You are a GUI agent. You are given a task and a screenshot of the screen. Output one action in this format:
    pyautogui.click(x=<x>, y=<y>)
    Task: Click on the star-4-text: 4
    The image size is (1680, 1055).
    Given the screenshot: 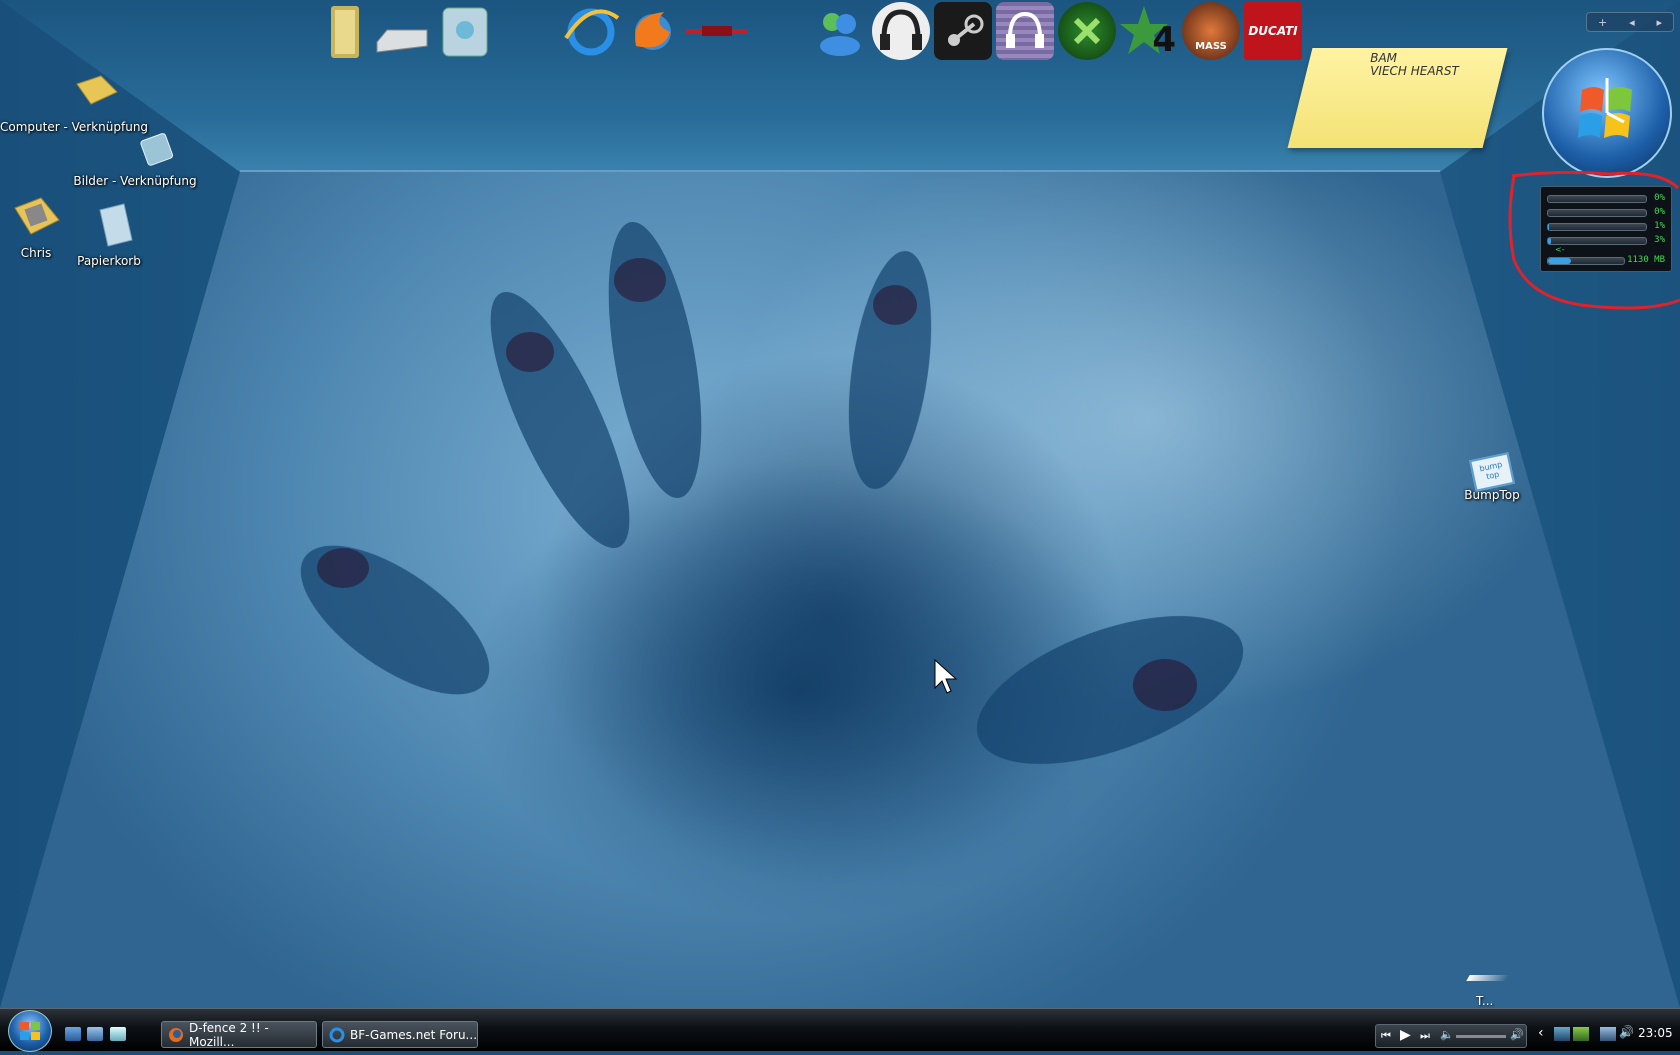 What is the action you would take?
    pyautogui.click(x=1164, y=40)
    